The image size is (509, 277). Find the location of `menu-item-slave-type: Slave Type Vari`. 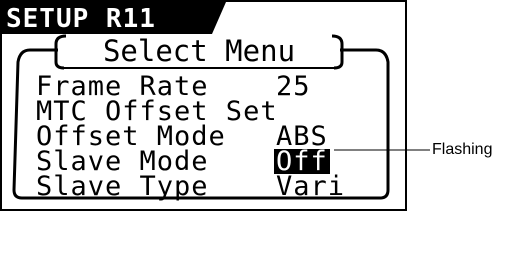

menu-item-slave-type: Slave Type Vari is located at coordinates (190, 186).